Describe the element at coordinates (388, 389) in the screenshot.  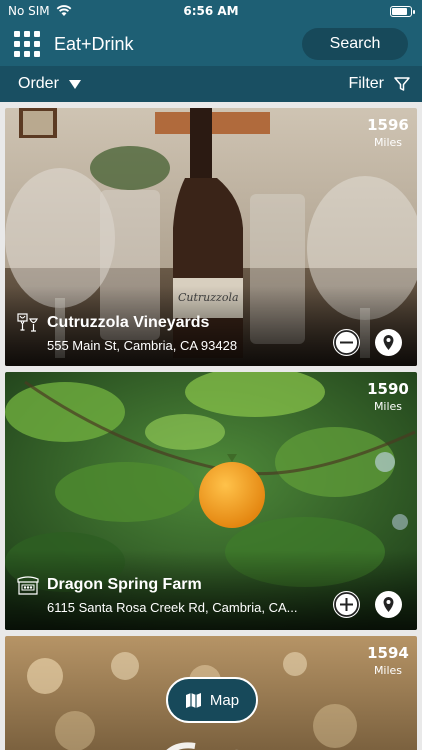
I see `distance-value: 1590` at that location.